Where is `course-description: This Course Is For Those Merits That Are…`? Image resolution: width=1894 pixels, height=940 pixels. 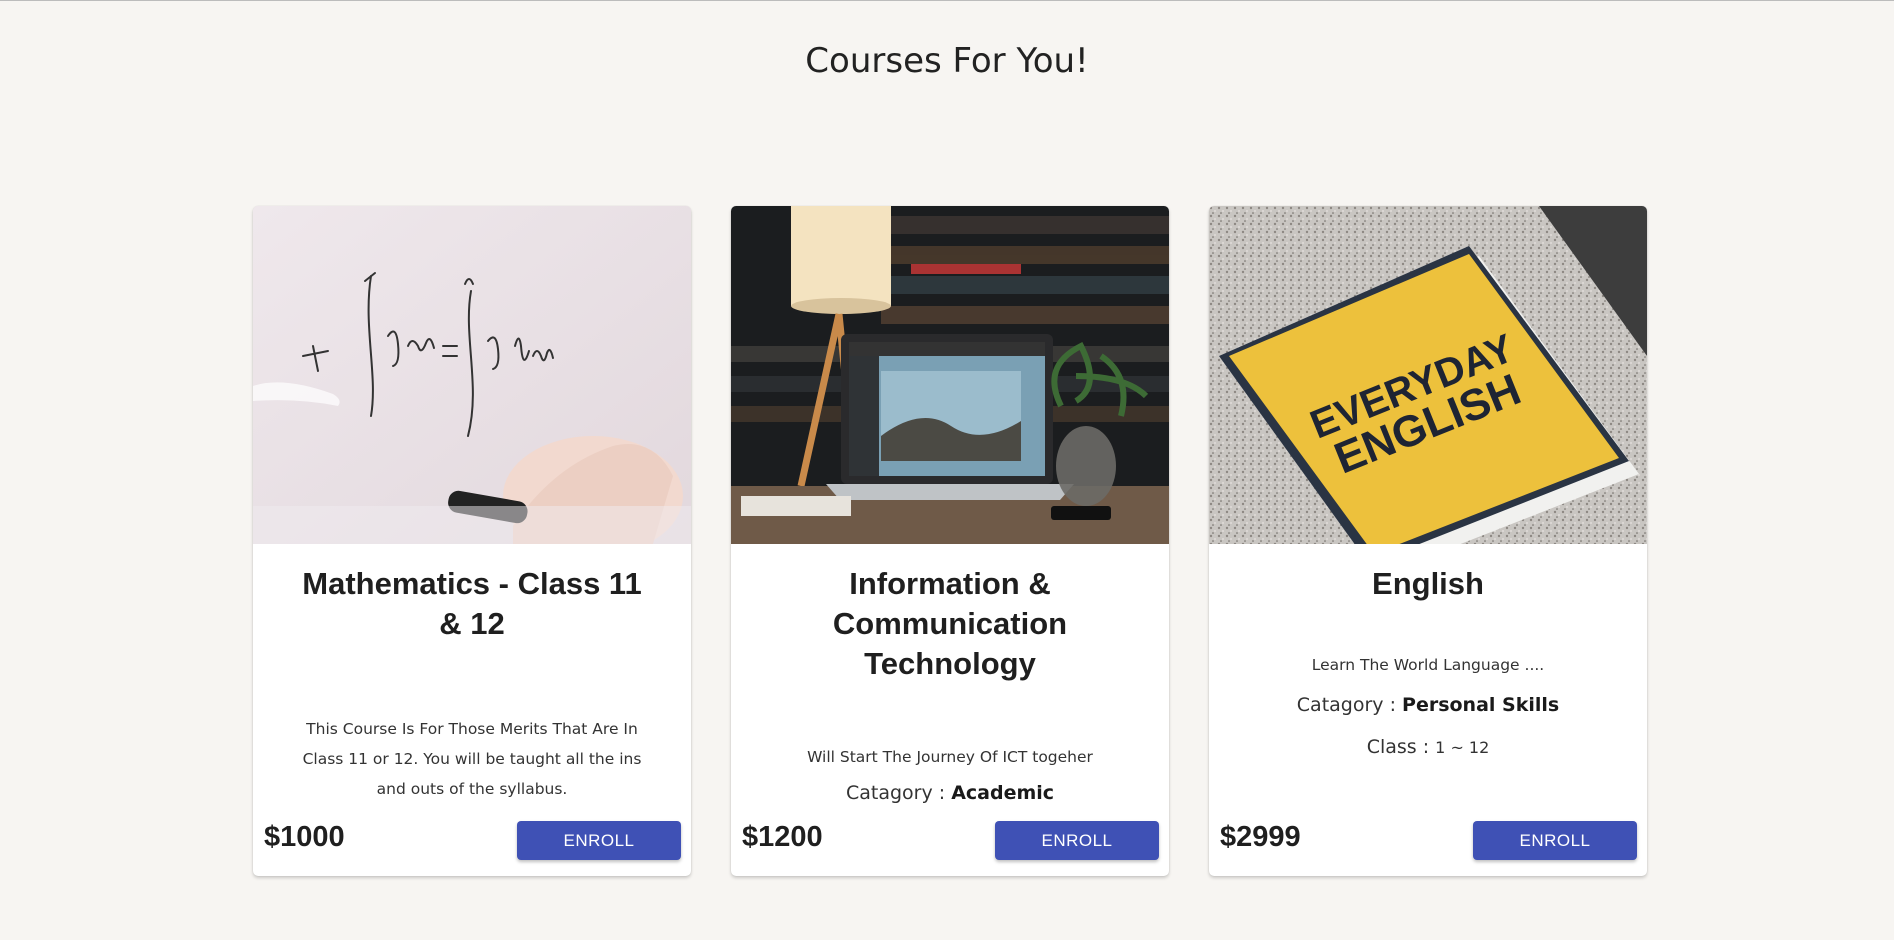
course-description: This Course Is For Those Merits That Are… is located at coordinates (472, 759).